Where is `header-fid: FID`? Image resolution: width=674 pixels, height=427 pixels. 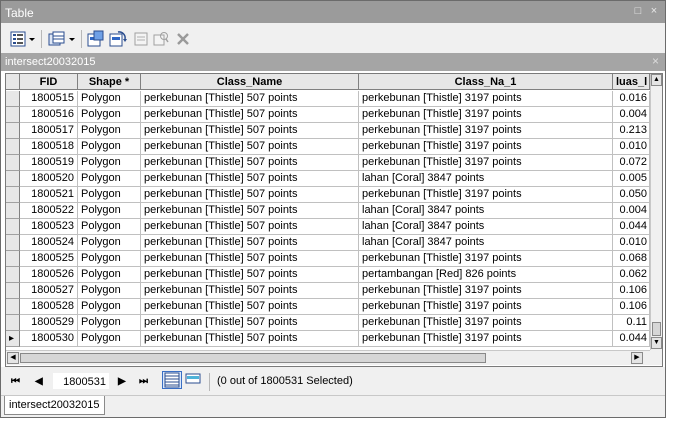 header-fid: FID is located at coordinates (49, 82).